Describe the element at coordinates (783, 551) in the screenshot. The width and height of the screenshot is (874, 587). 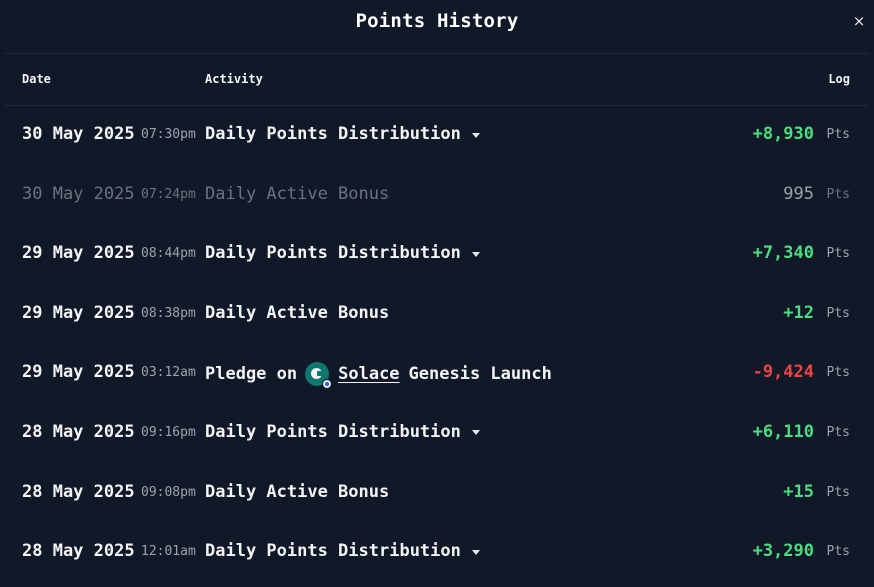
I see `row-amount: +3,290` at that location.